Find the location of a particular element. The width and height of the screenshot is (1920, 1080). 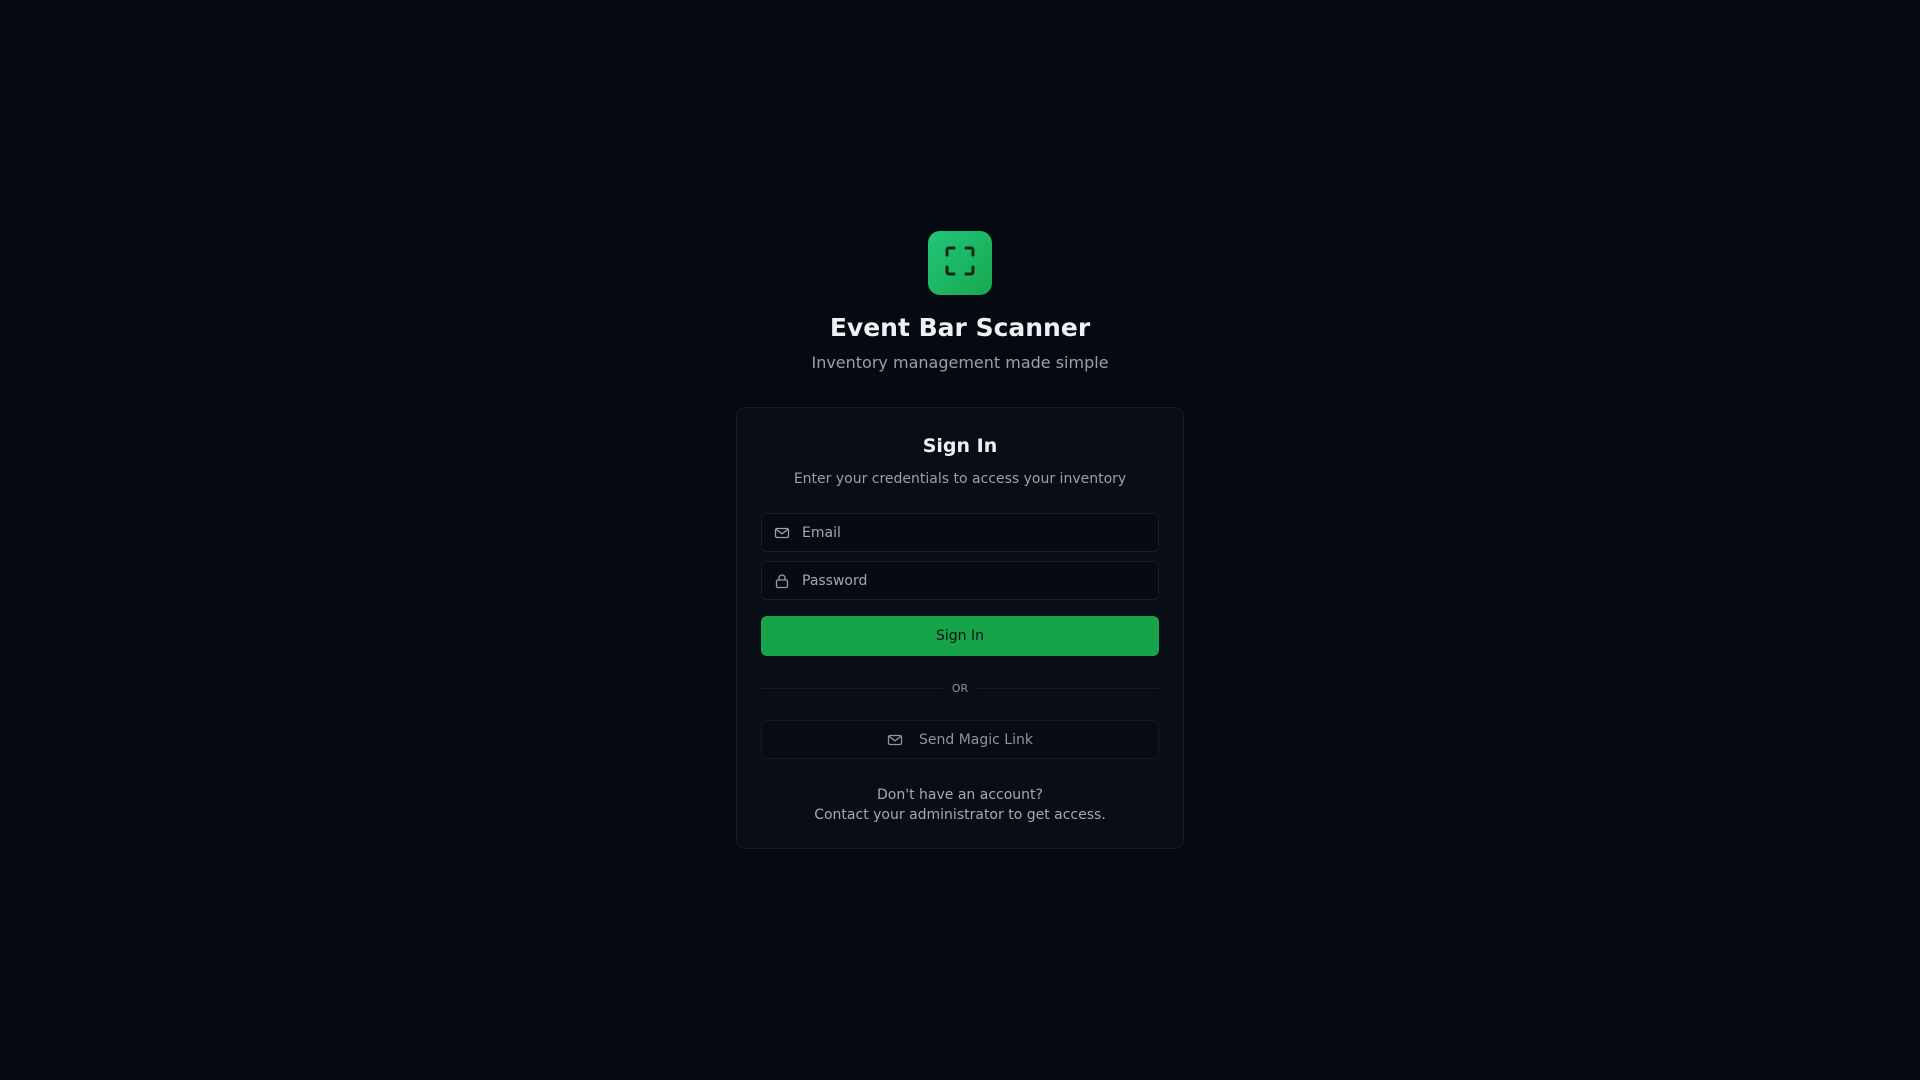

app-subtitle: Inventory management made simple is located at coordinates (960, 362).